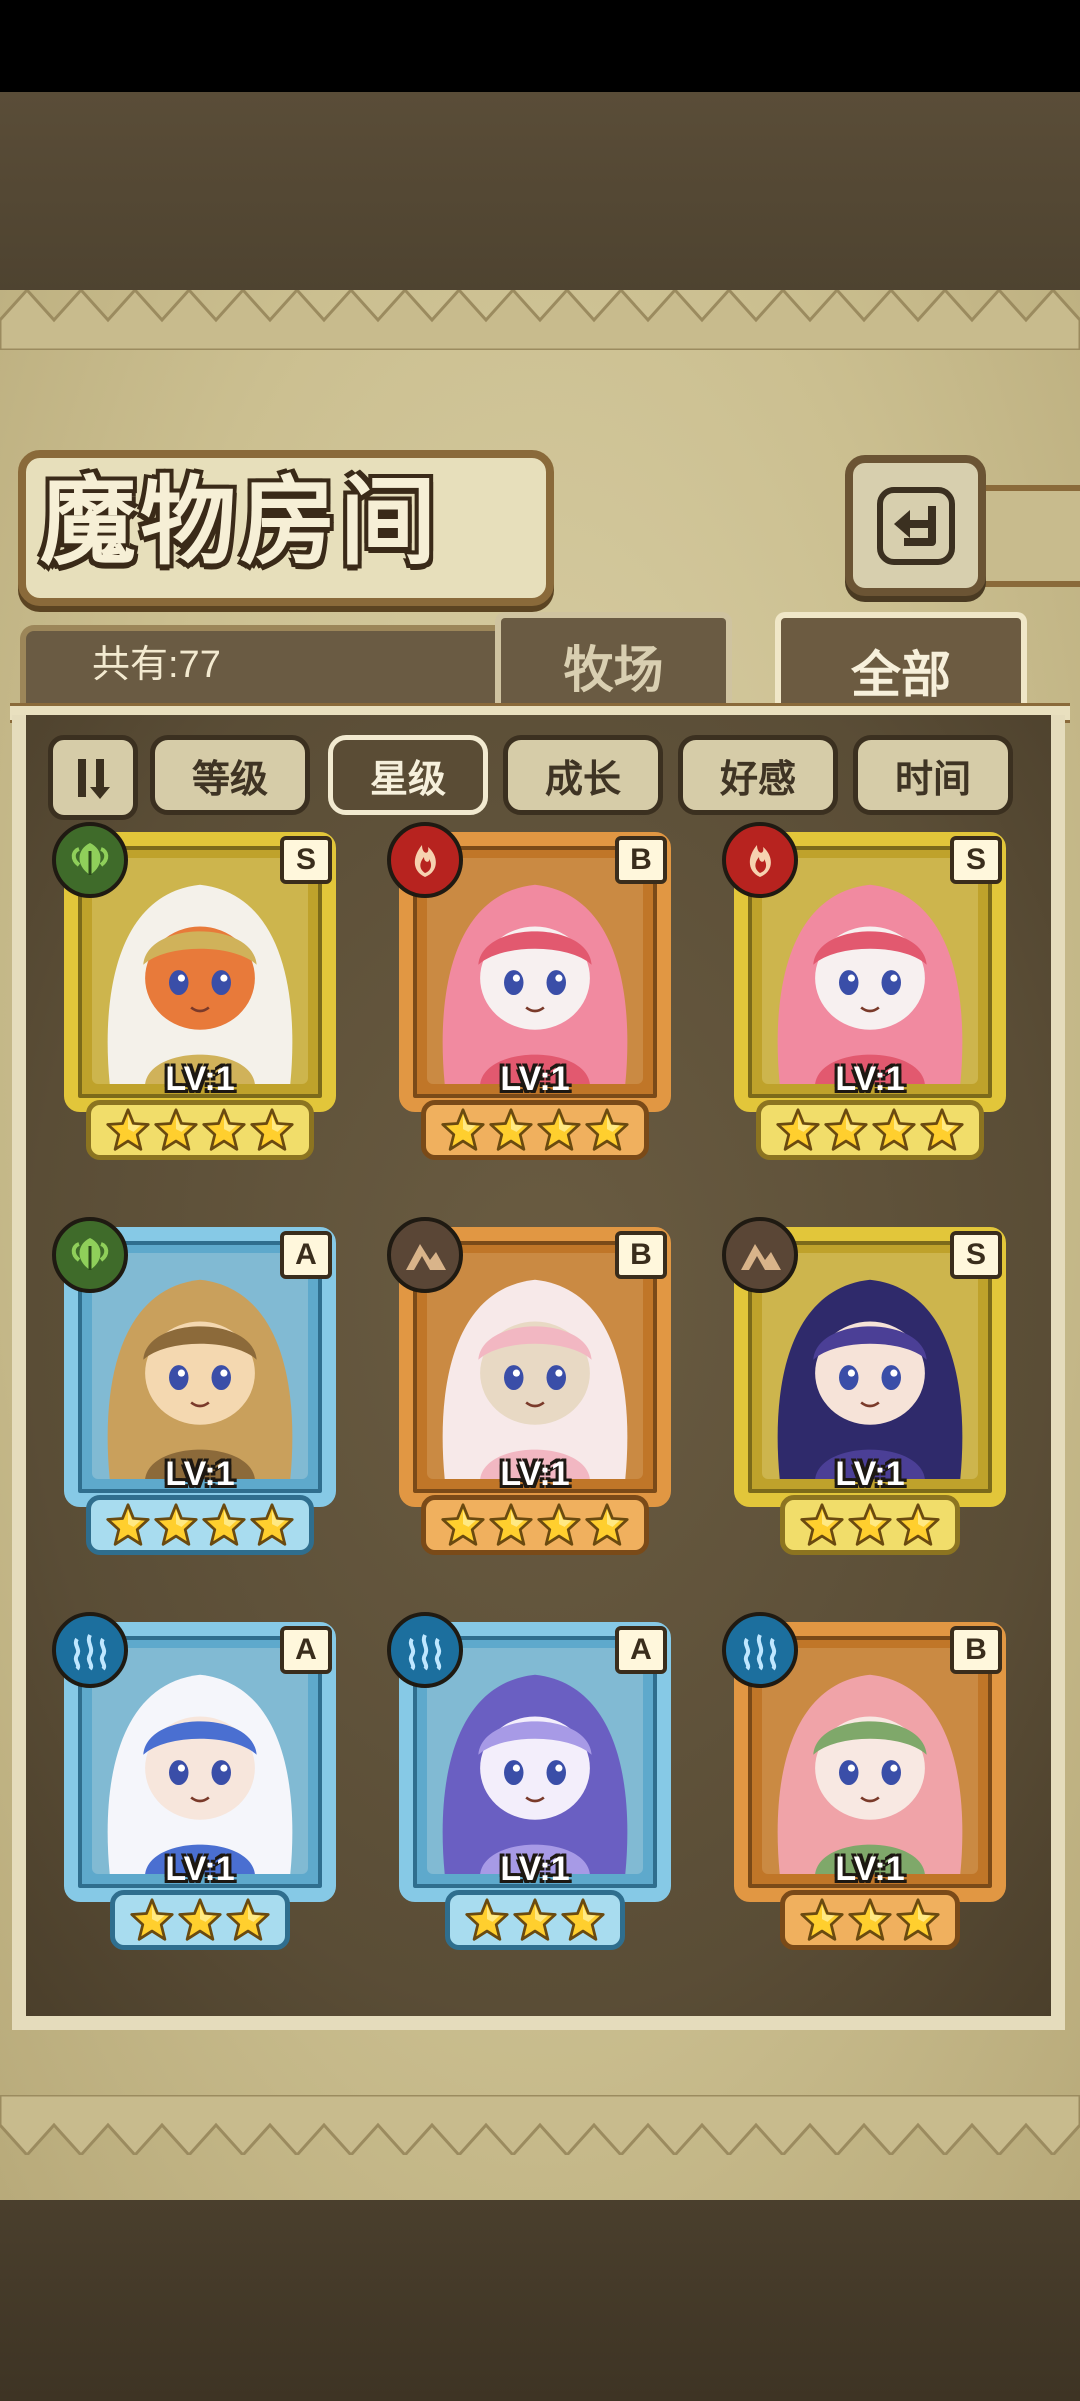  What do you see at coordinates (540, 320) in the screenshot?
I see `zigzag-edge-top` at bounding box center [540, 320].